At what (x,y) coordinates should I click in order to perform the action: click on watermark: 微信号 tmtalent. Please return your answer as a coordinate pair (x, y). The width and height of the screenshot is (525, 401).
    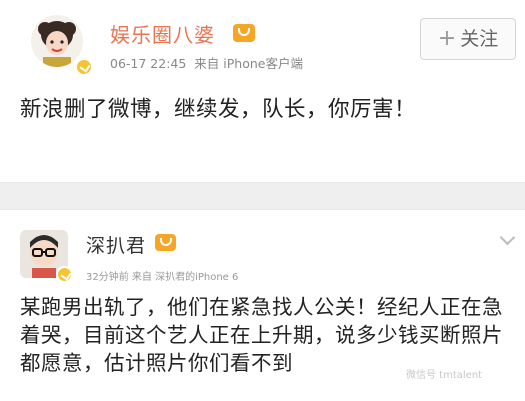
    Looking at the image, I should click on (444, 375).